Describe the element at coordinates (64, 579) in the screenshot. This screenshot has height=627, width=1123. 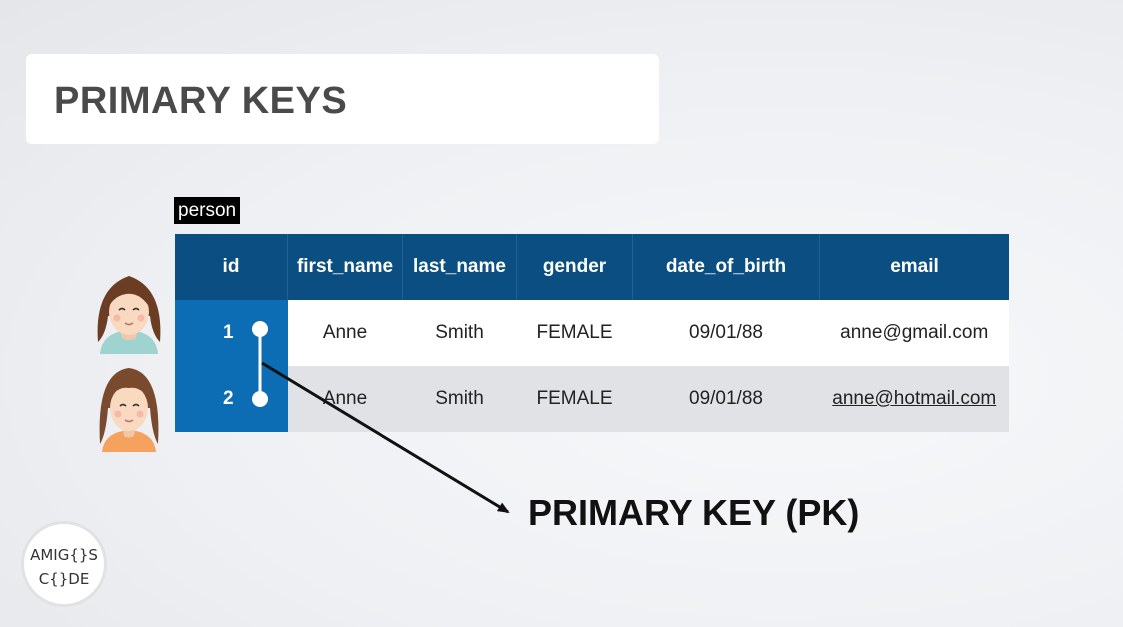
I see `logo-line-2: C{}DE` at that location.